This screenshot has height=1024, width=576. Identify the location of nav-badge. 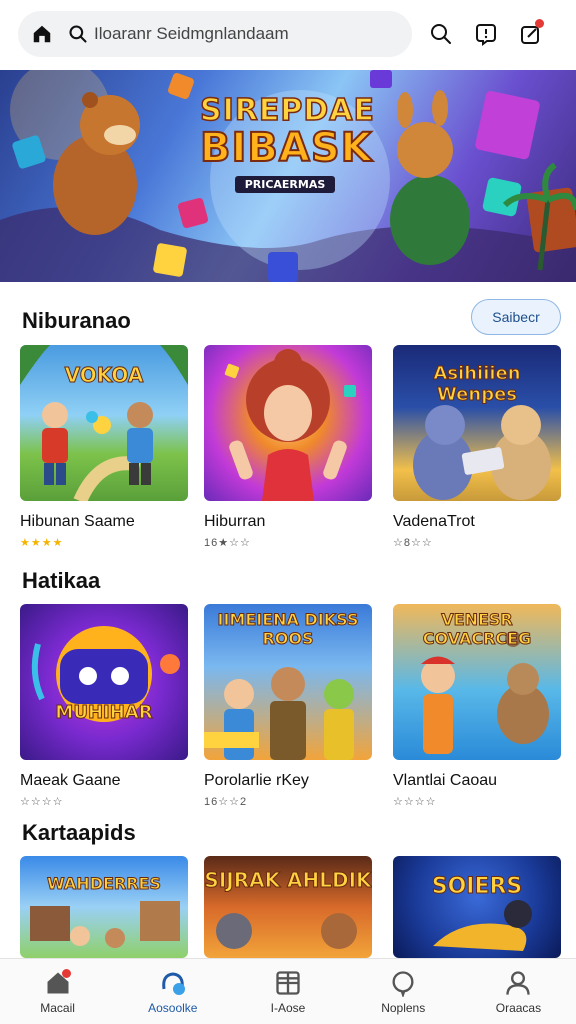
(66, 973).